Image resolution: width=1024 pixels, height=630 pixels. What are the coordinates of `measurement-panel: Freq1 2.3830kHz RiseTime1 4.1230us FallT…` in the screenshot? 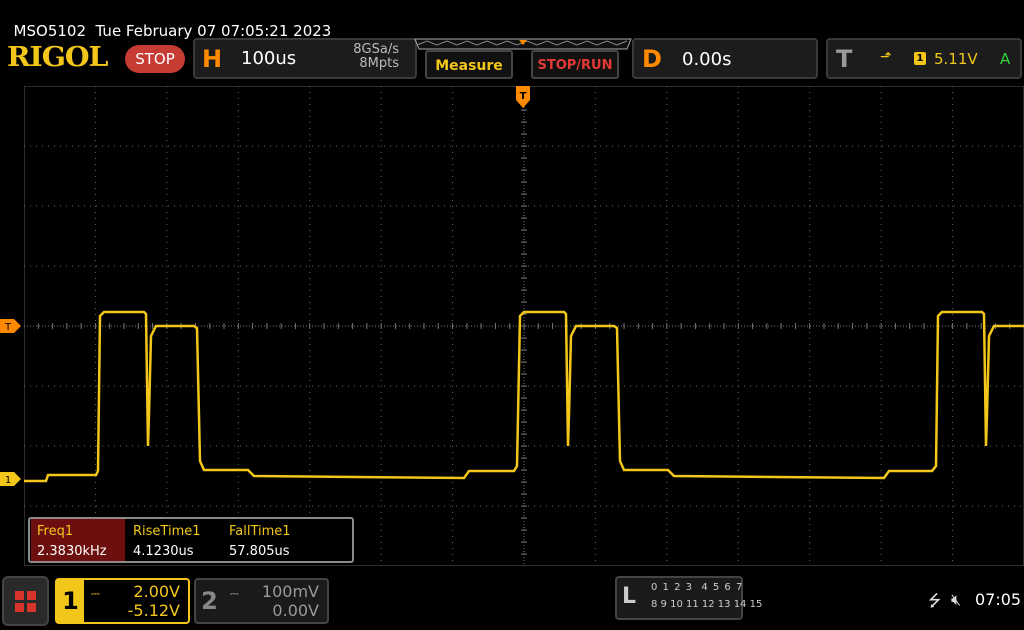 It's located at (191, 540).